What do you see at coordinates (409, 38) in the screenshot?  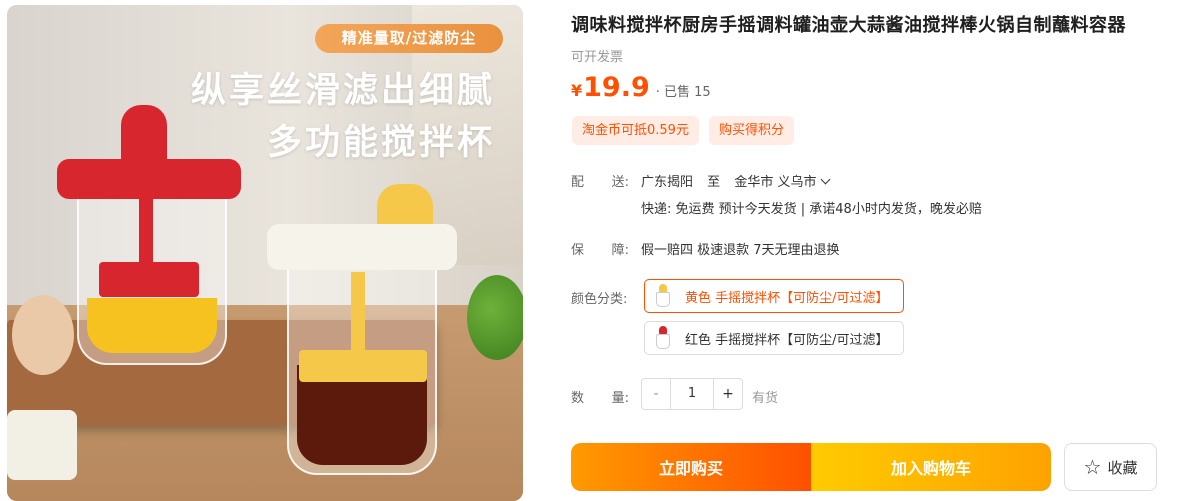 I see `image-feature-tag: 精准量取/过滤防尘` at bounding box center [409, 38].